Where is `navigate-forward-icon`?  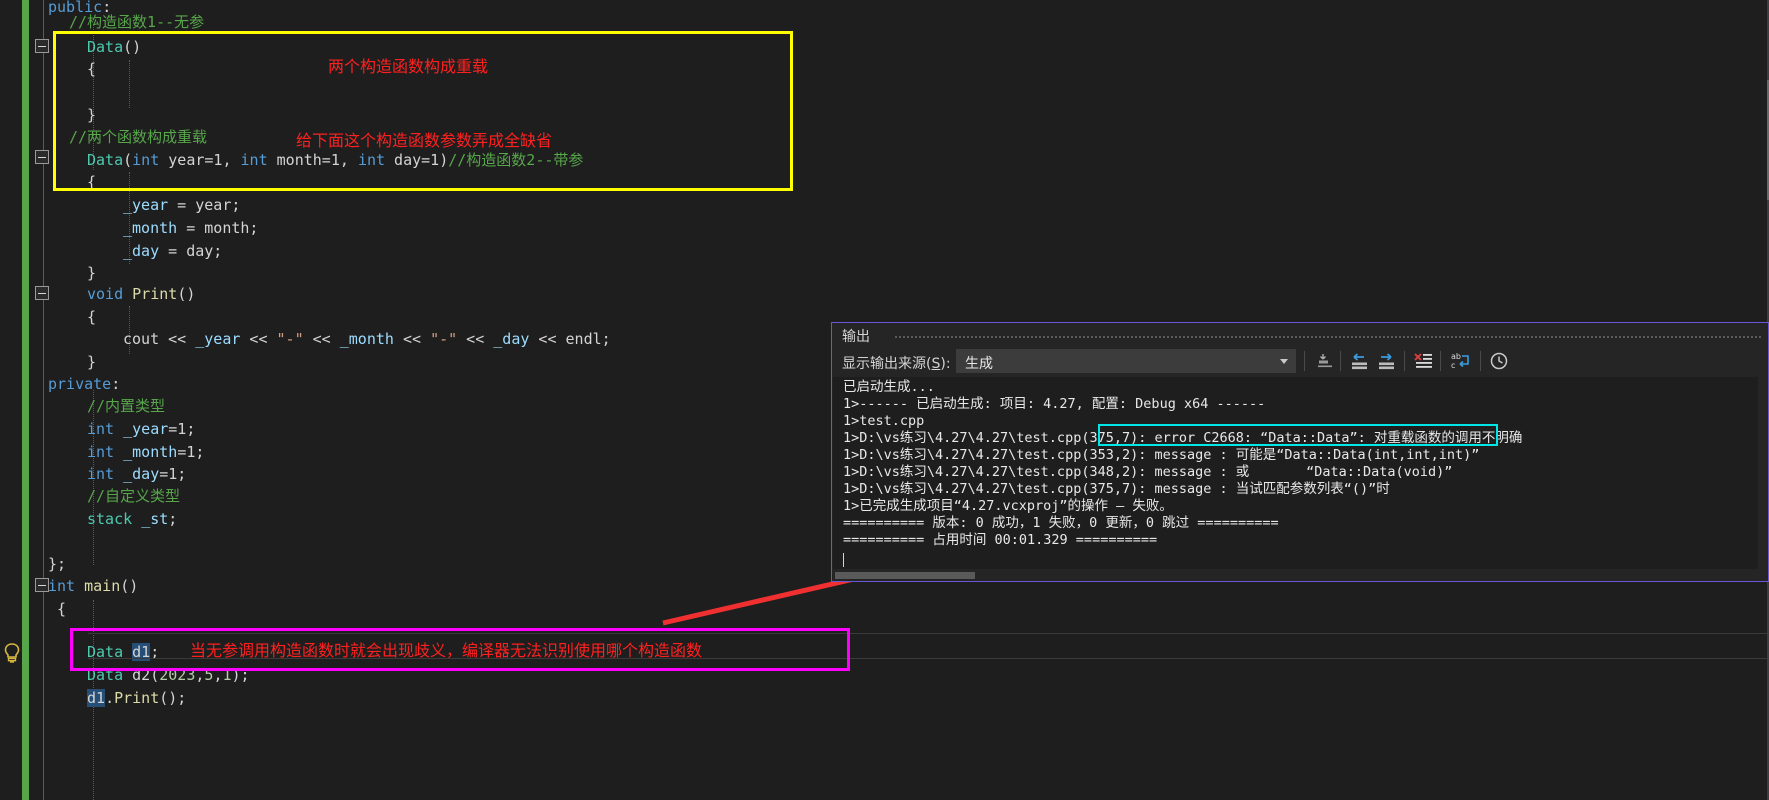
navigate-forward-icon is located at coordinates (1387, 361).